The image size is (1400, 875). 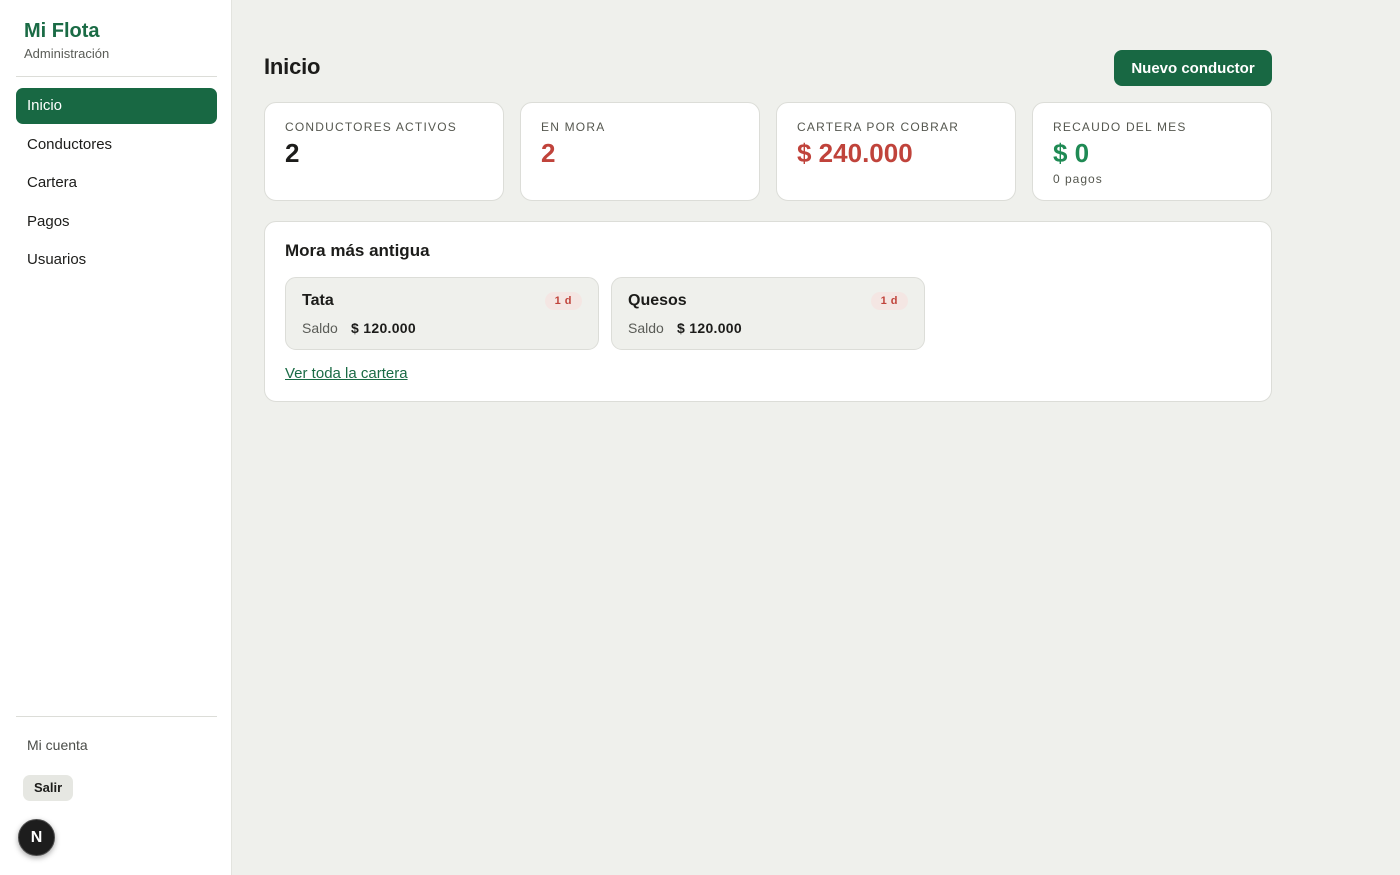 What do you see at coordinates (878, 127) in the screenshot?
I see `stat-label: CARTERA POR COBRAR` at bounding box center [878, 127].